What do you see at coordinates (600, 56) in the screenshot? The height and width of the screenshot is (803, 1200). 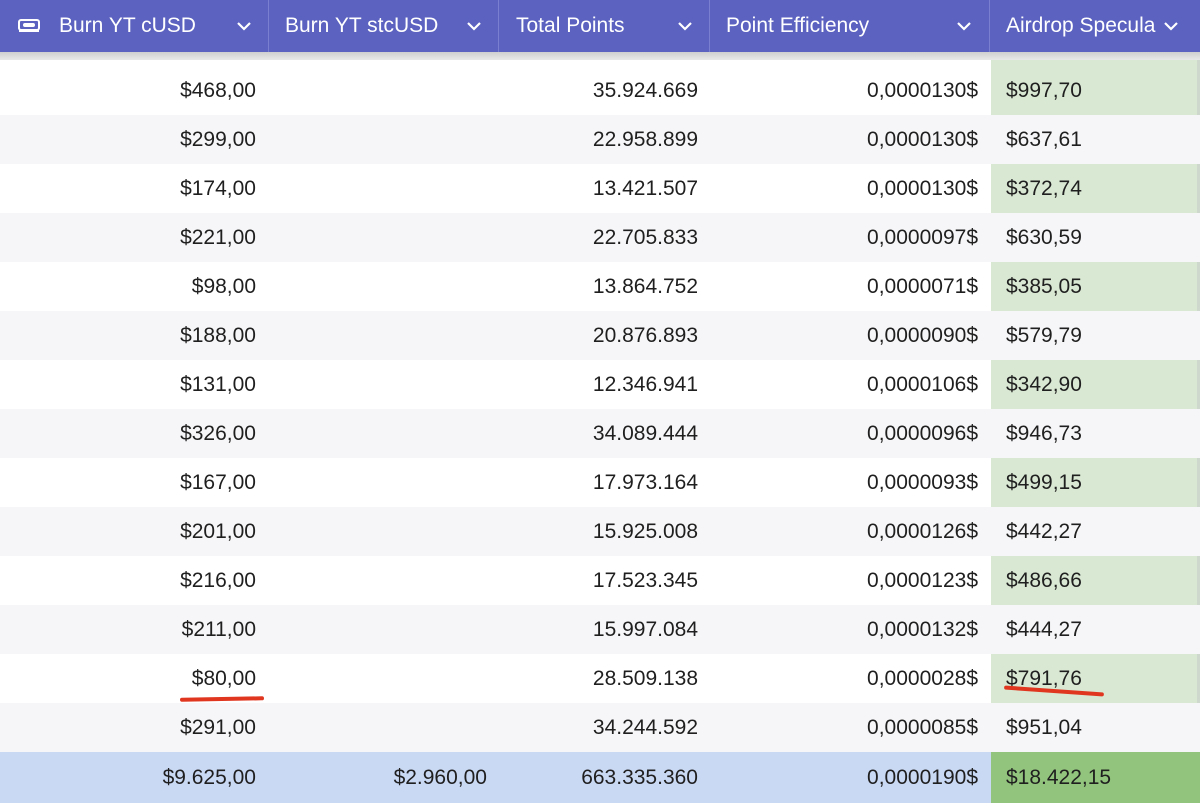 I see `header-shadow` at bounding box center [600, 56].